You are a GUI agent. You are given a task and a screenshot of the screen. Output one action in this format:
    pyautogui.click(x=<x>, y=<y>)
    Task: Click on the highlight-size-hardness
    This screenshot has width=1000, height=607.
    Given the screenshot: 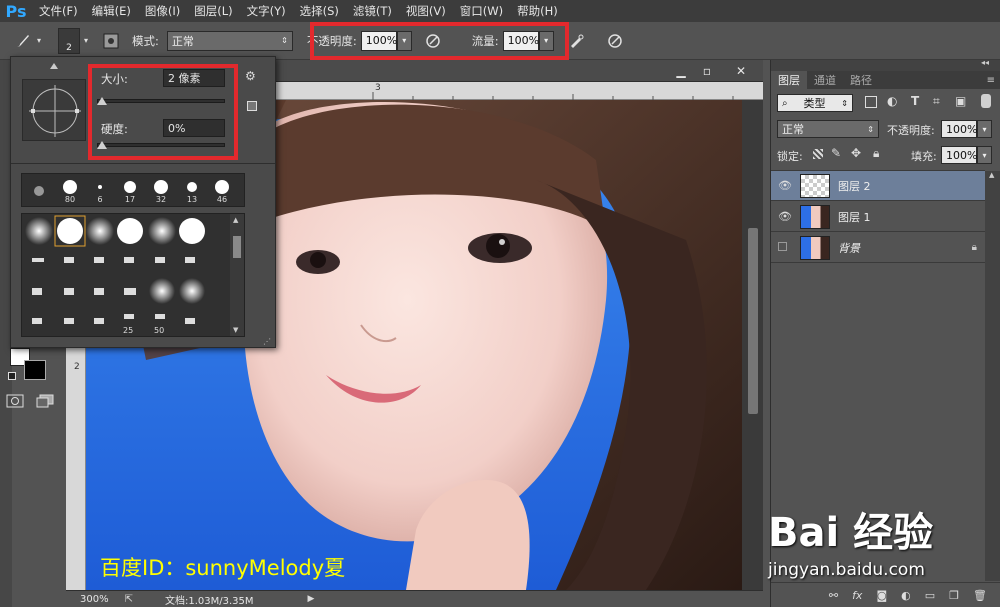 What is the action you would take?
    pyautogui.click(x=163, y=112)
    